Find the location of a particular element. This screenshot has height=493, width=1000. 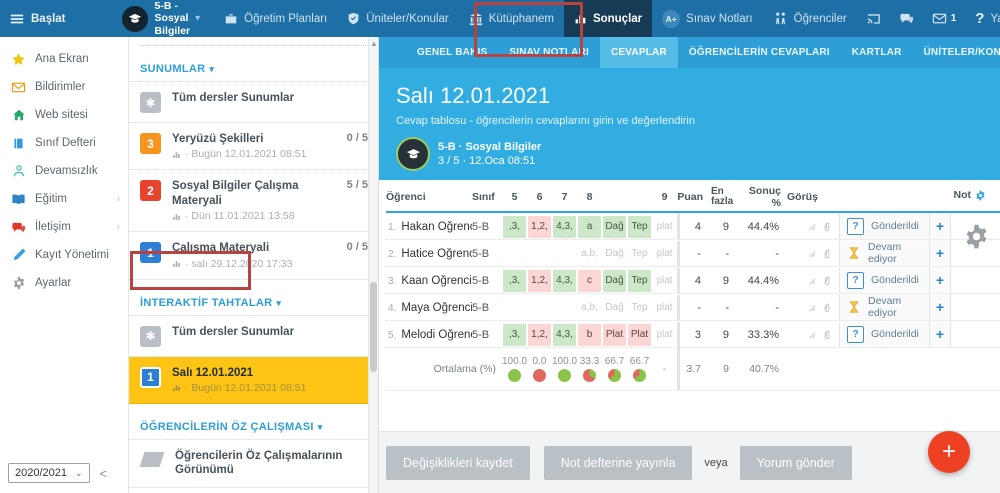

answer-cell-q4: c is located at coordinates (589, 280).